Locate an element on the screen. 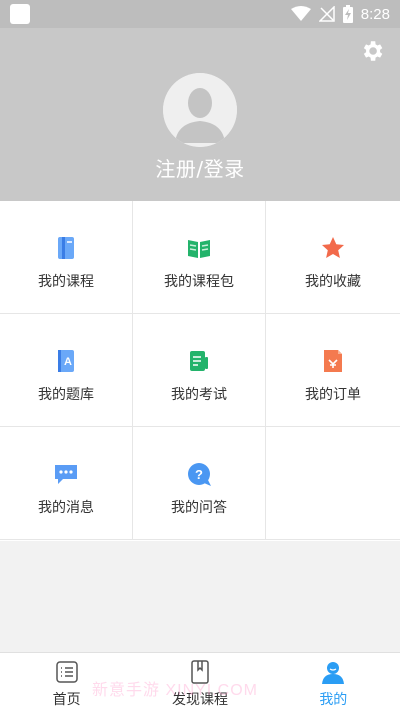 The width and height of the screenshot is (400, 711). avatar is located at coordinates (200, 110).